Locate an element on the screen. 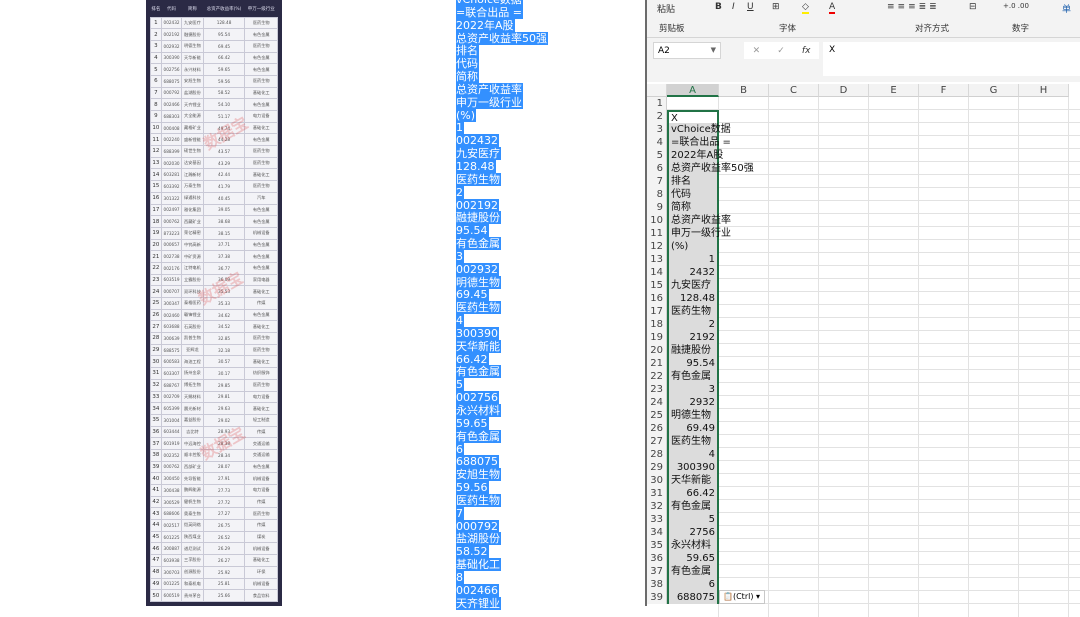  selected-line: 盐湖股份 is located at coordinates (478, 539).